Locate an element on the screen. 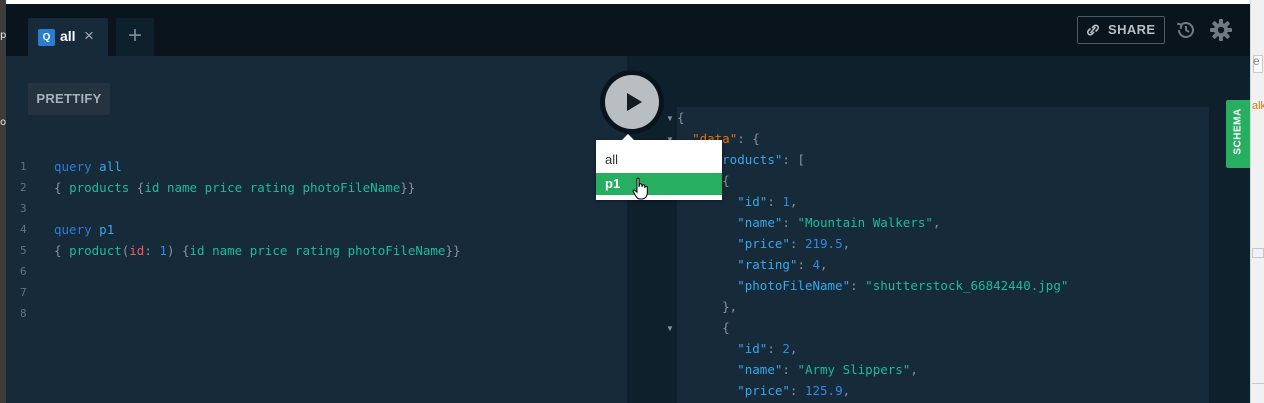  json-token: { is located at coordinates (703, 327).